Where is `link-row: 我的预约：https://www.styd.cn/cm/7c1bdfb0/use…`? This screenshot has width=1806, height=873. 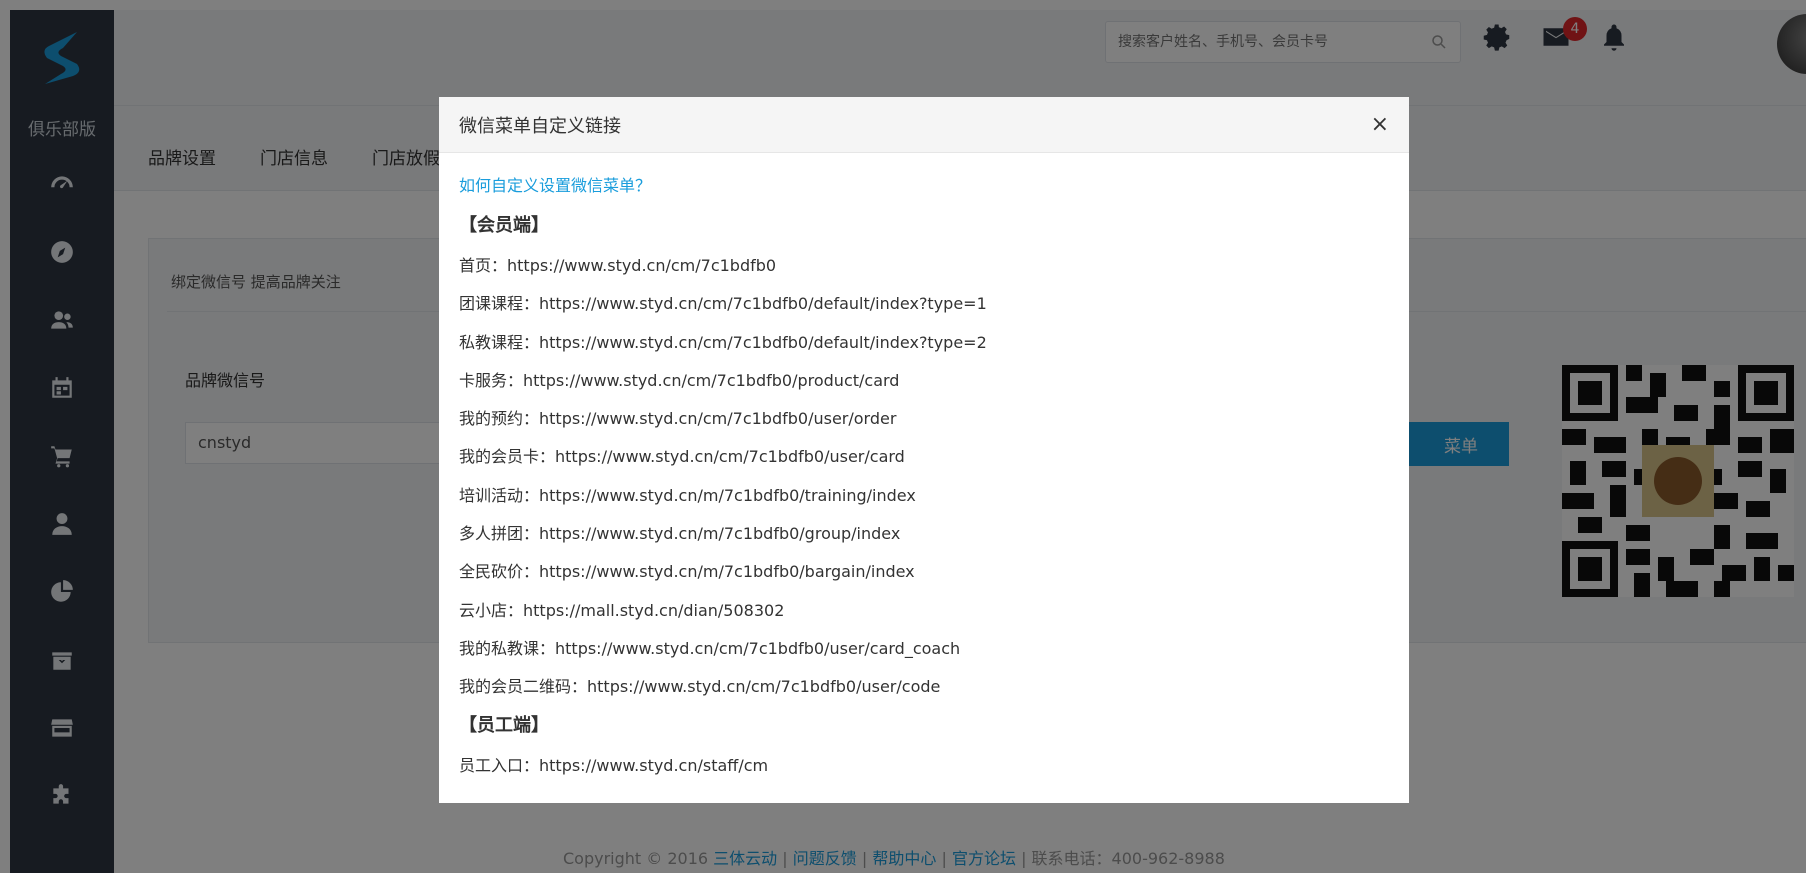
link-row: 我的预约：https://www.styd.cn/cm/7c1bdfb0/use… is located at coordinates (678, 419).